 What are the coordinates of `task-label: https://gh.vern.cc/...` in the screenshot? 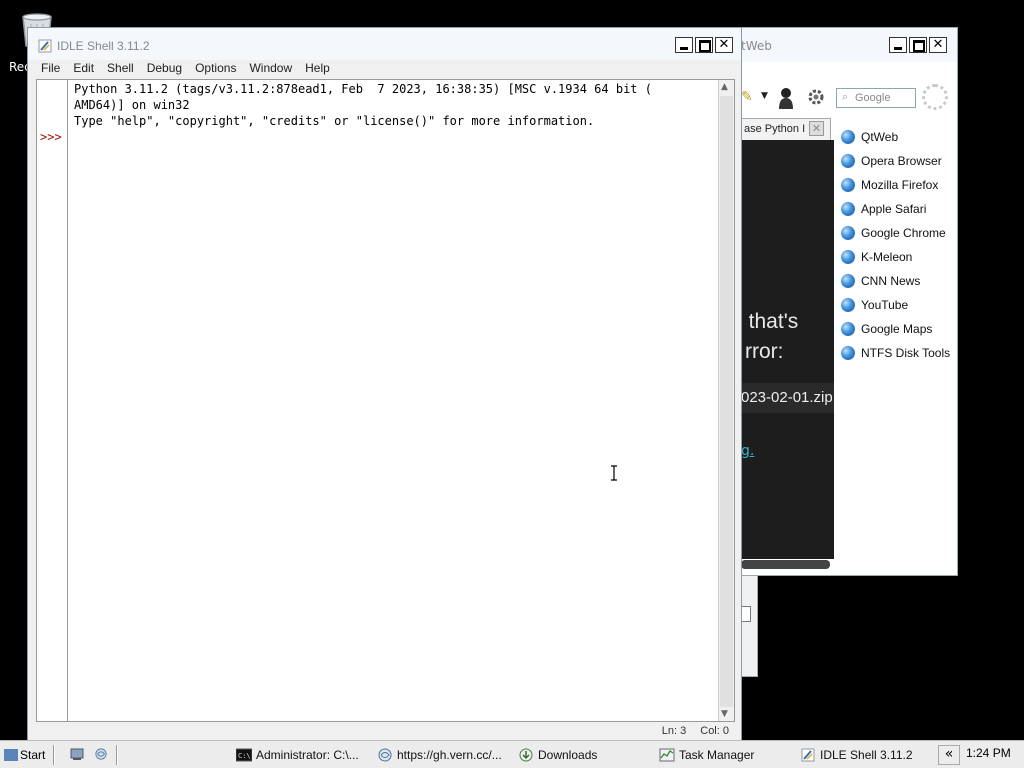 It's located at (449, 755).